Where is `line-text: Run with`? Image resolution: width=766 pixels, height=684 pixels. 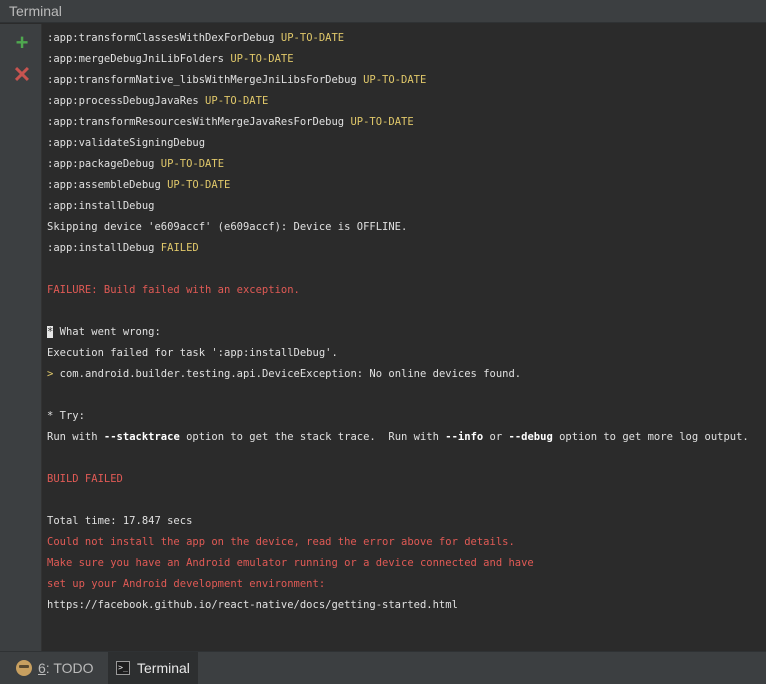
line-text: Run with is located at coordinates (75, 437).